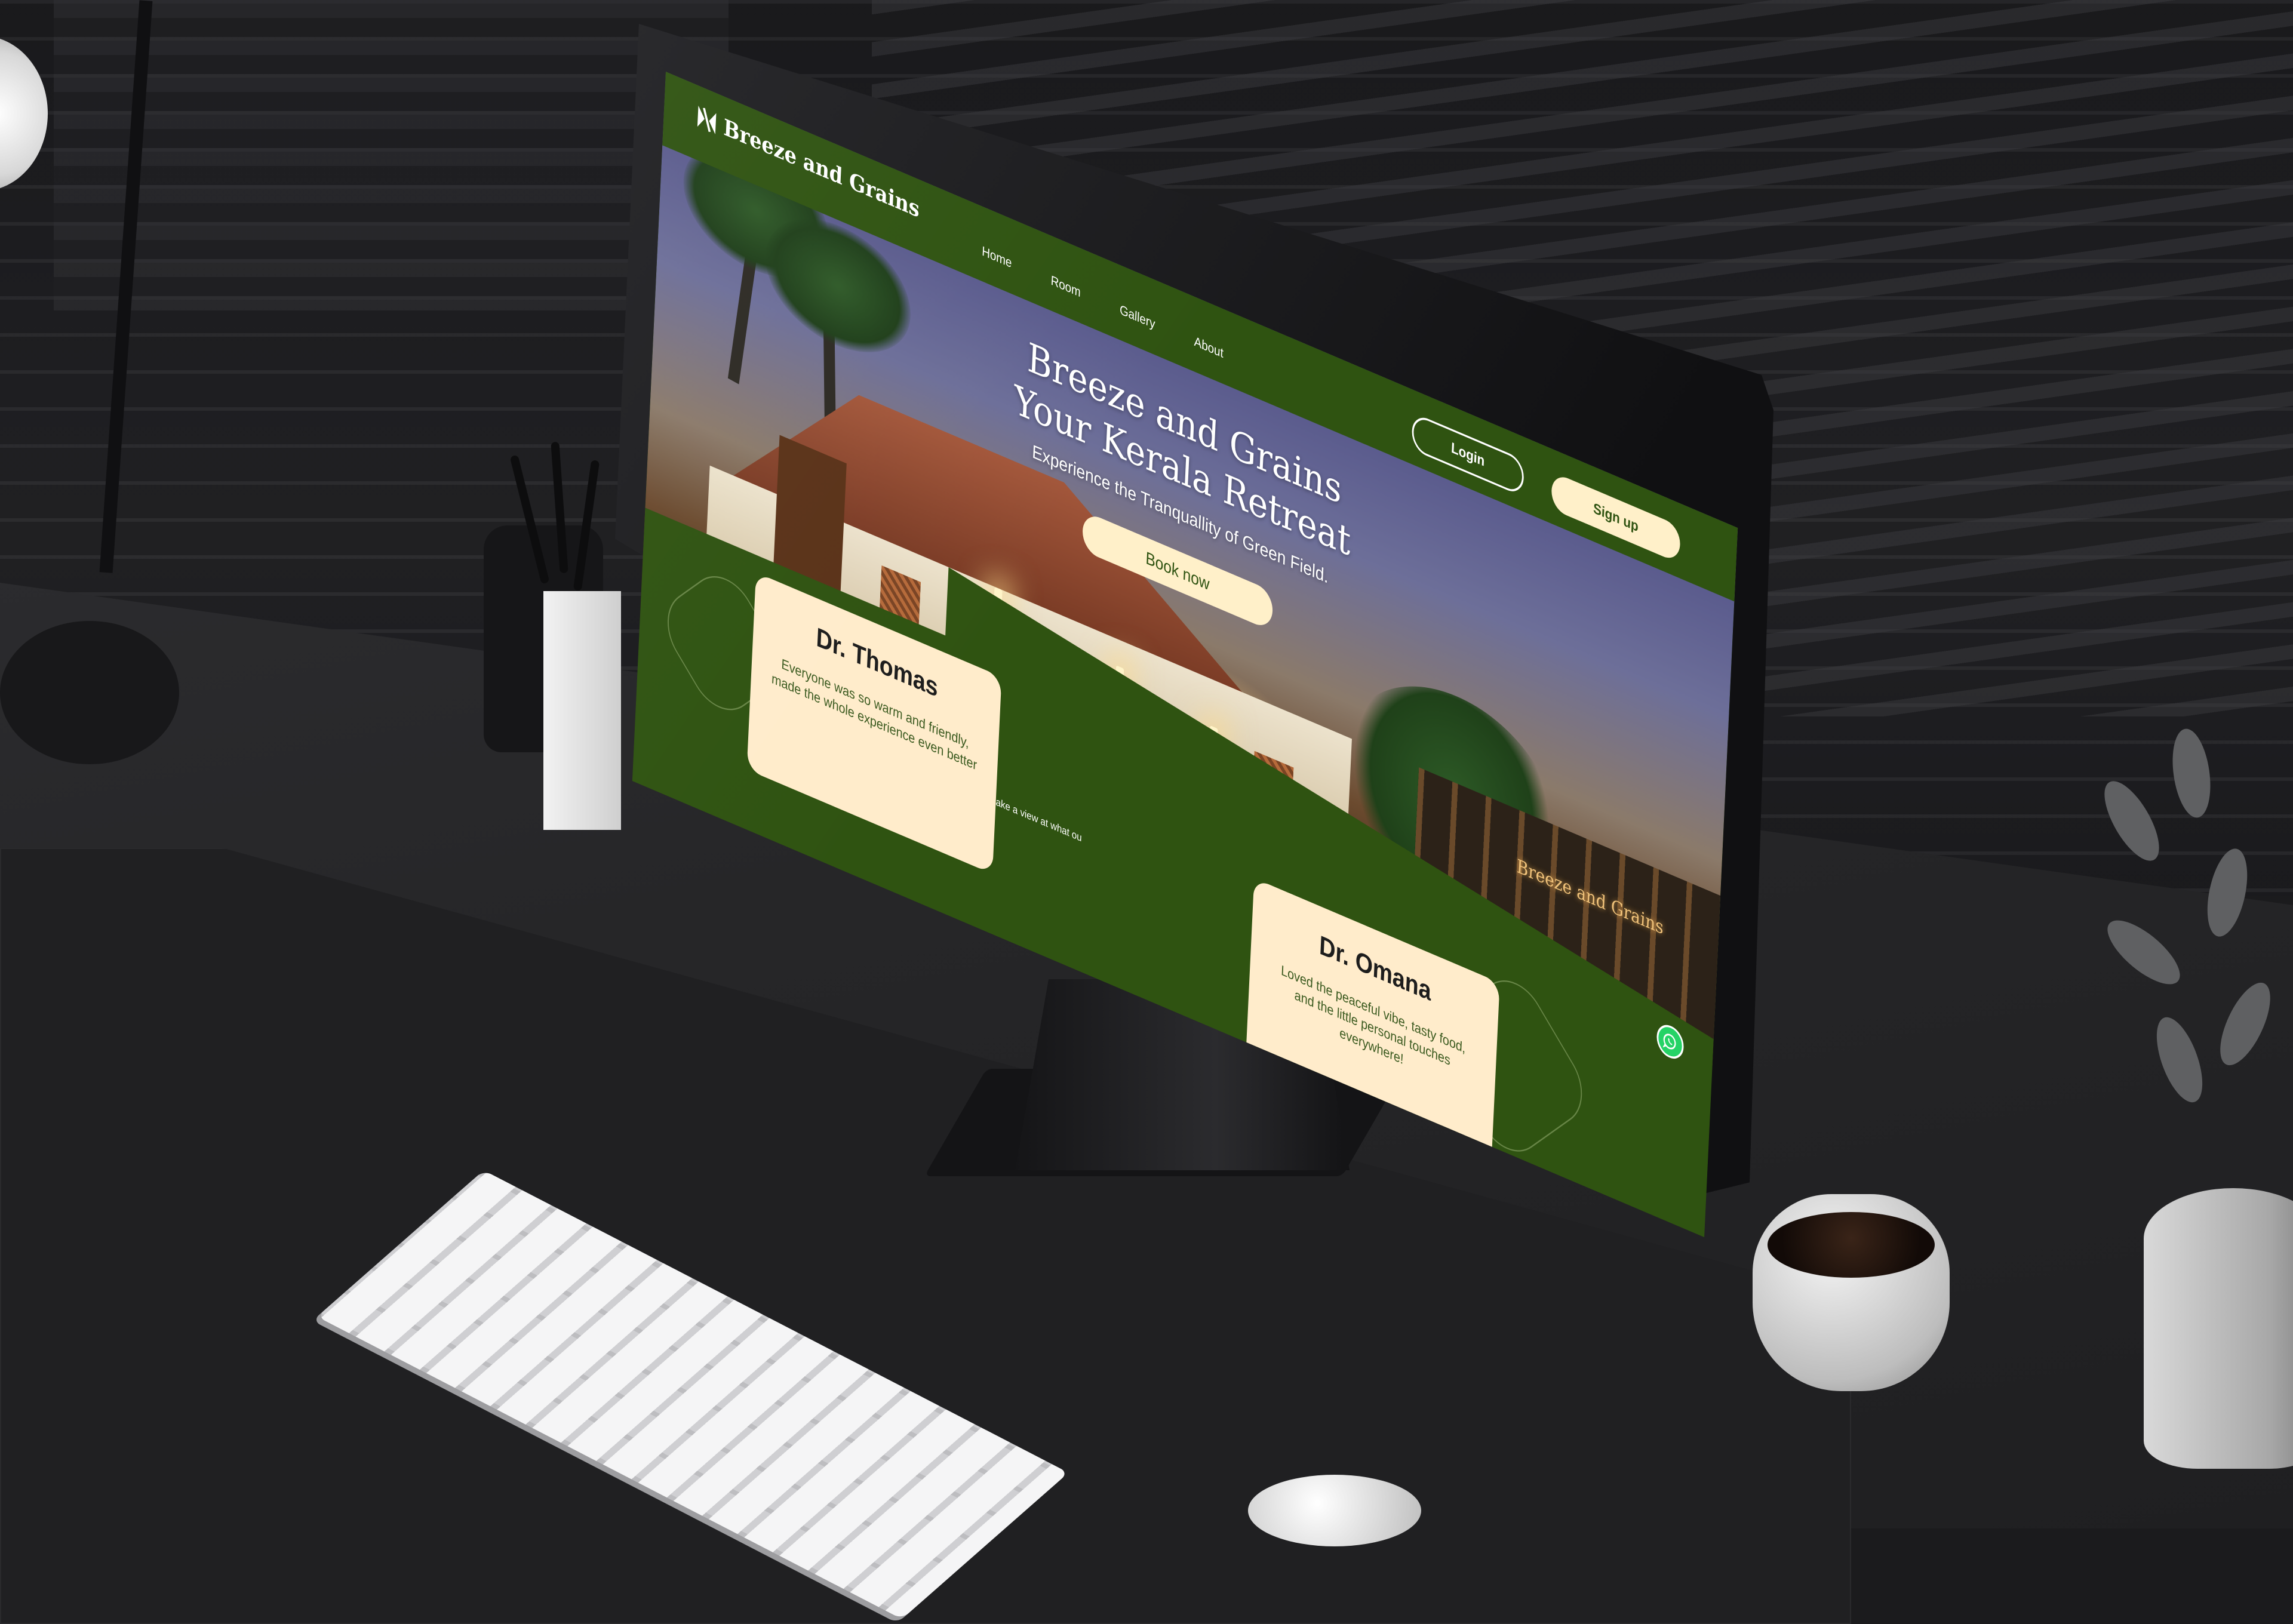 The image size is (2293, 1624). I want to click on window-blinds-left, so click(392, 155).